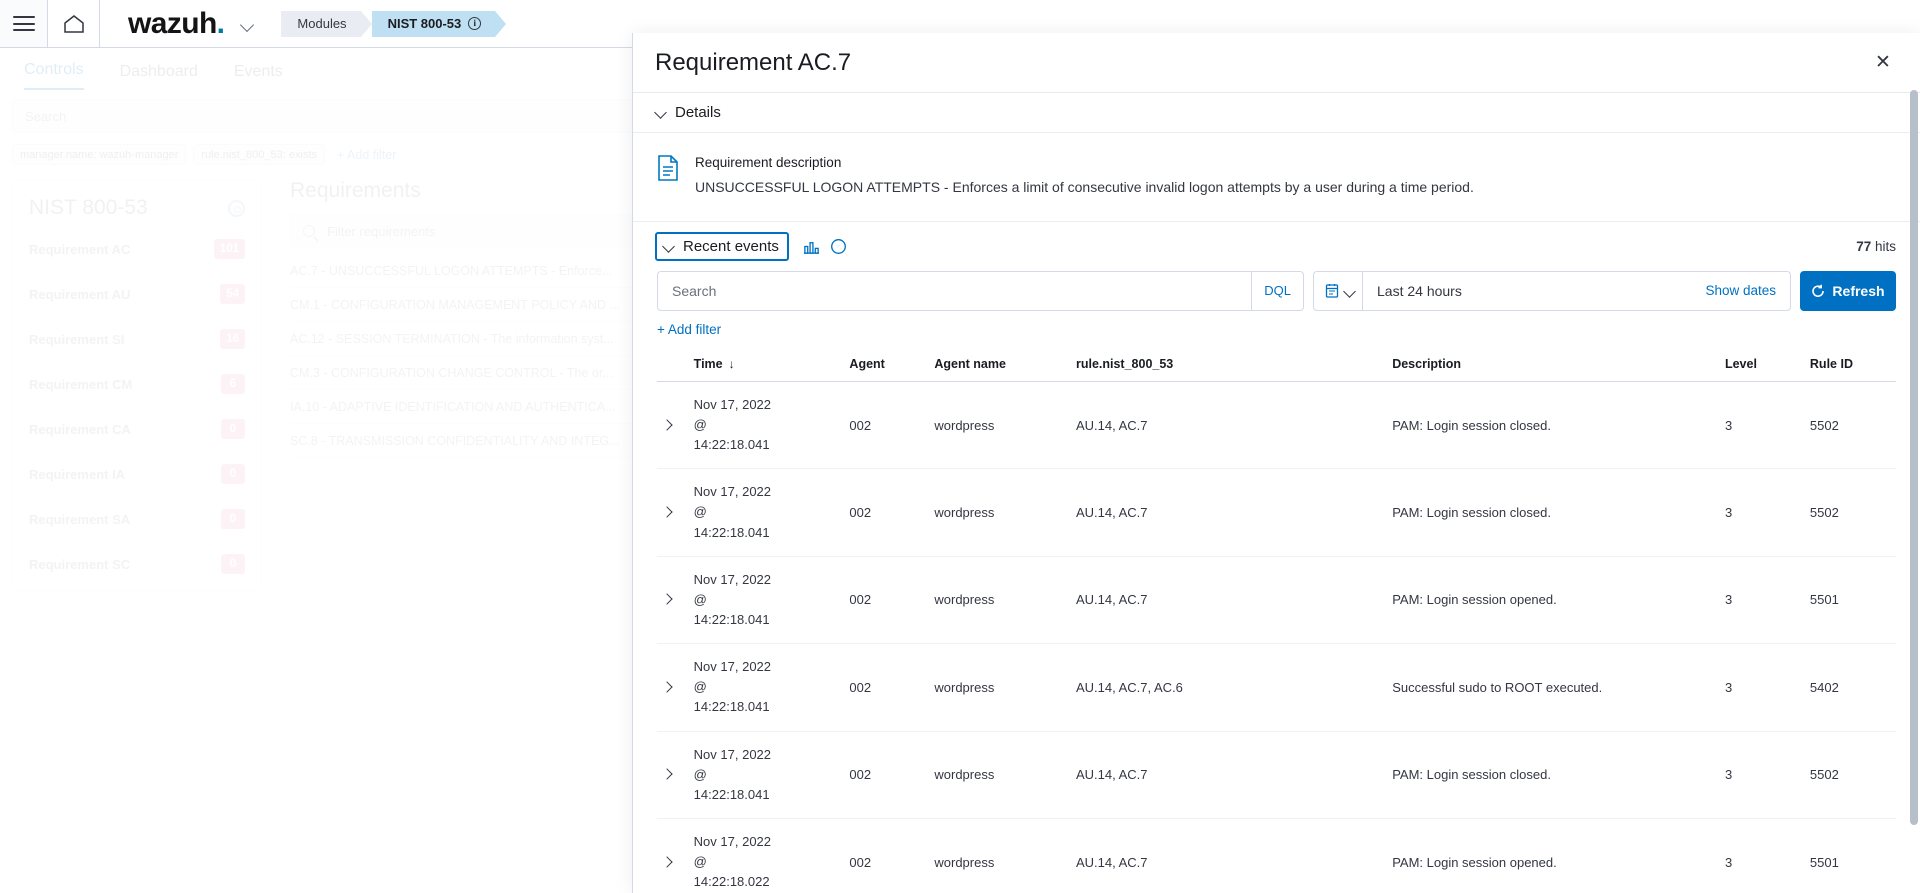  I want to click on cell-description: PAM: Login session closed., so click(1552, 512).